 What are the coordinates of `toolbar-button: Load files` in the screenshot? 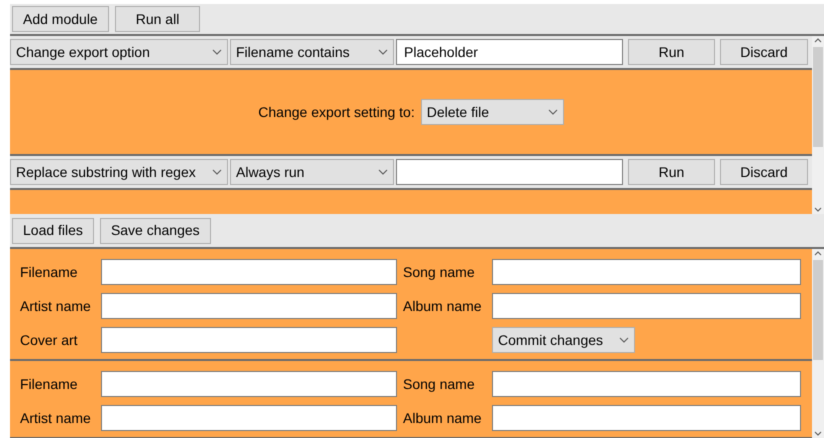 It's located at (53, 231).